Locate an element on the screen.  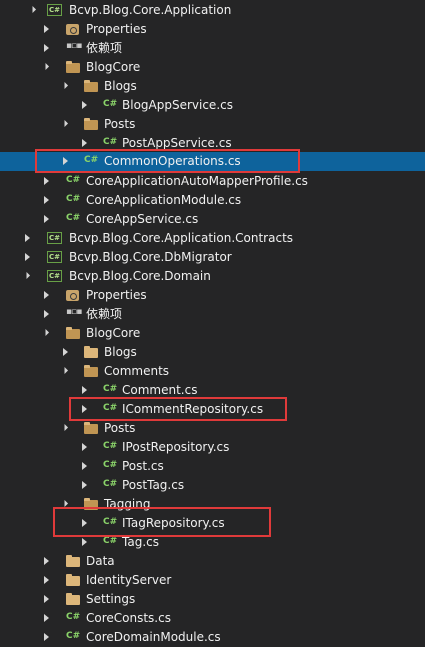
tree-item-project-contracts: Bcvp.Blog.Core.Application.Contracts is located at coordinates (212, 238).